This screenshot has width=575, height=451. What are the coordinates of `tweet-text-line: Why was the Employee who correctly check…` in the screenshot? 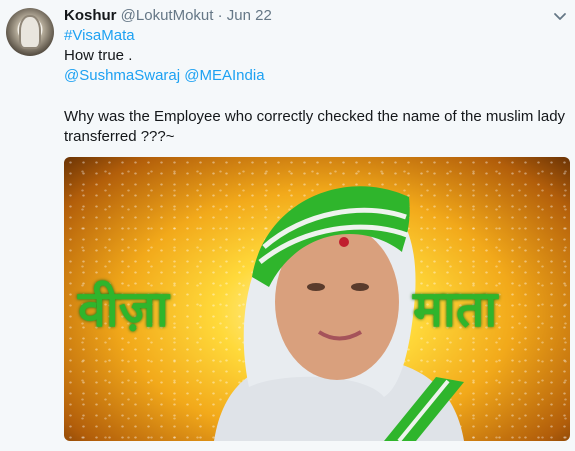 It's located at (315, 116).